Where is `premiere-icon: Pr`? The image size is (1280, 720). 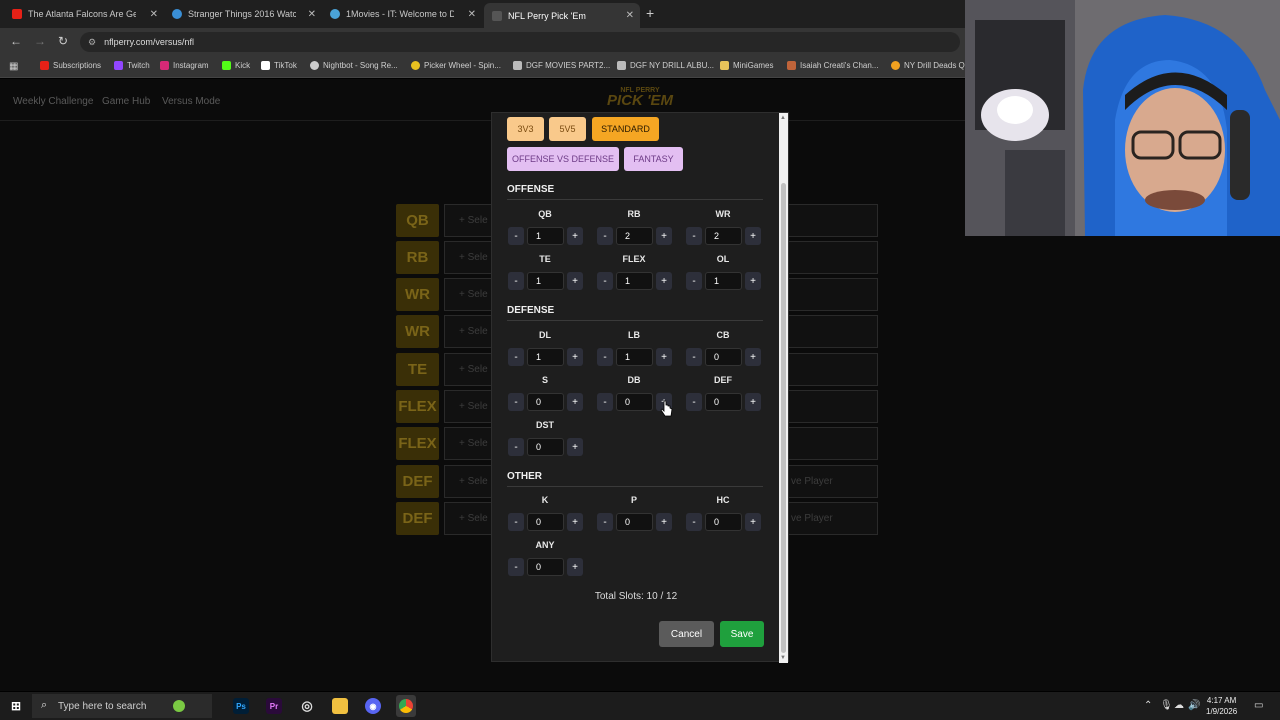 premiere-icon: Pr is located at coordinates (274, 706).